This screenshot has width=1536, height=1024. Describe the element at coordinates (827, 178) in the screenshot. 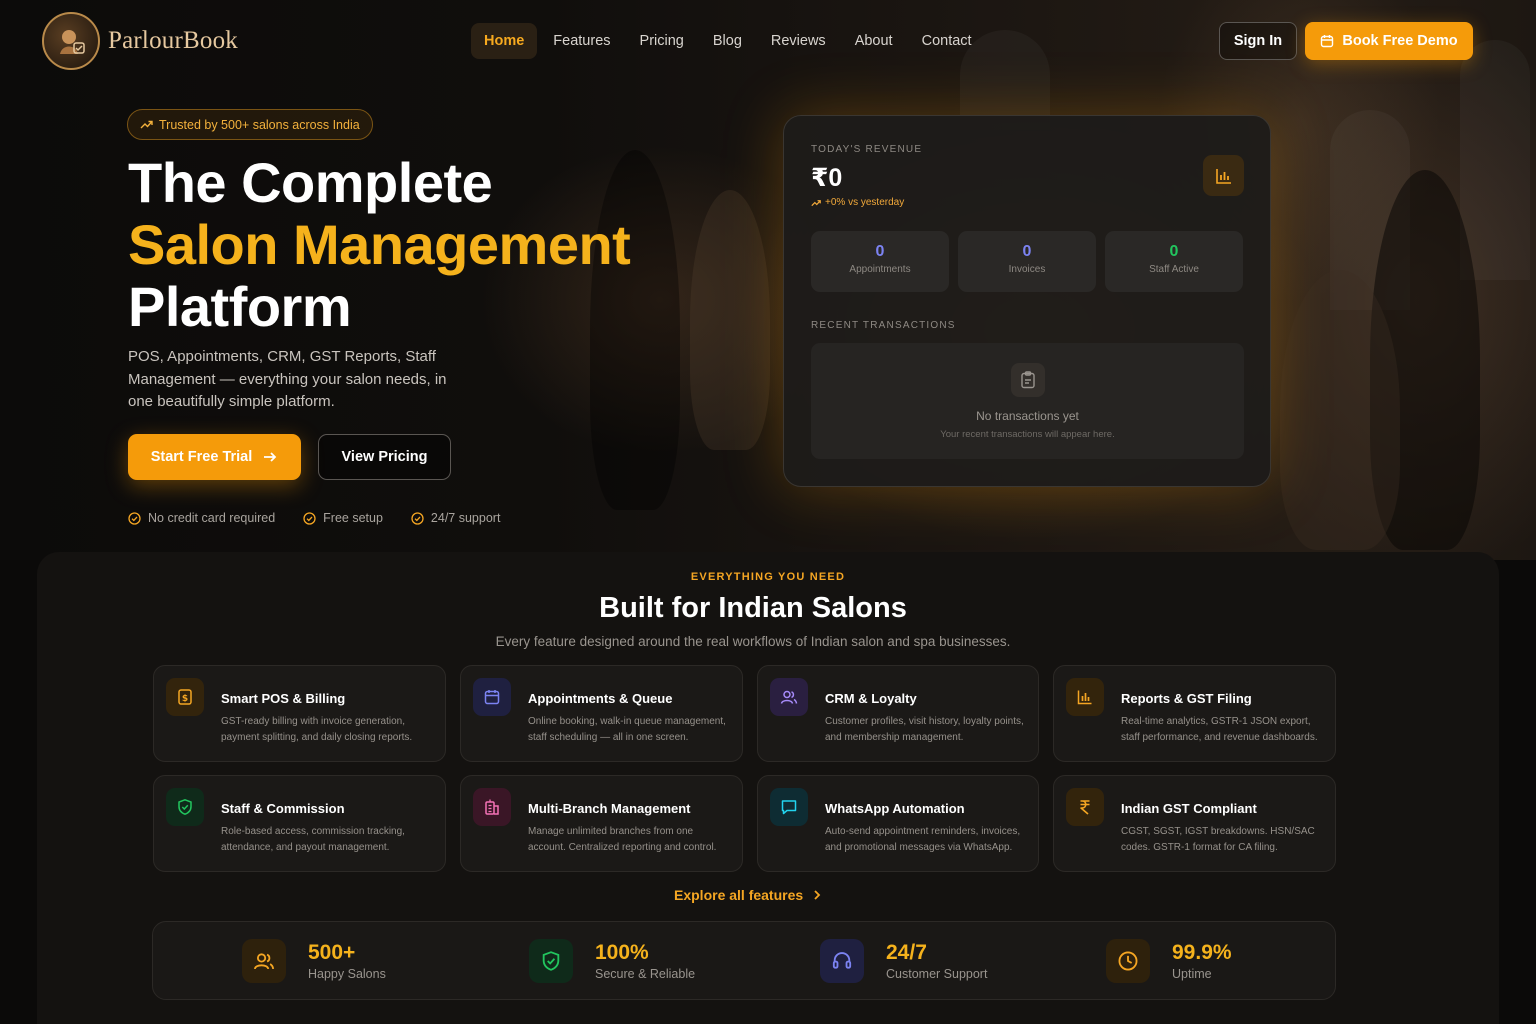

I see `revenue-value: ₹0` at that location.